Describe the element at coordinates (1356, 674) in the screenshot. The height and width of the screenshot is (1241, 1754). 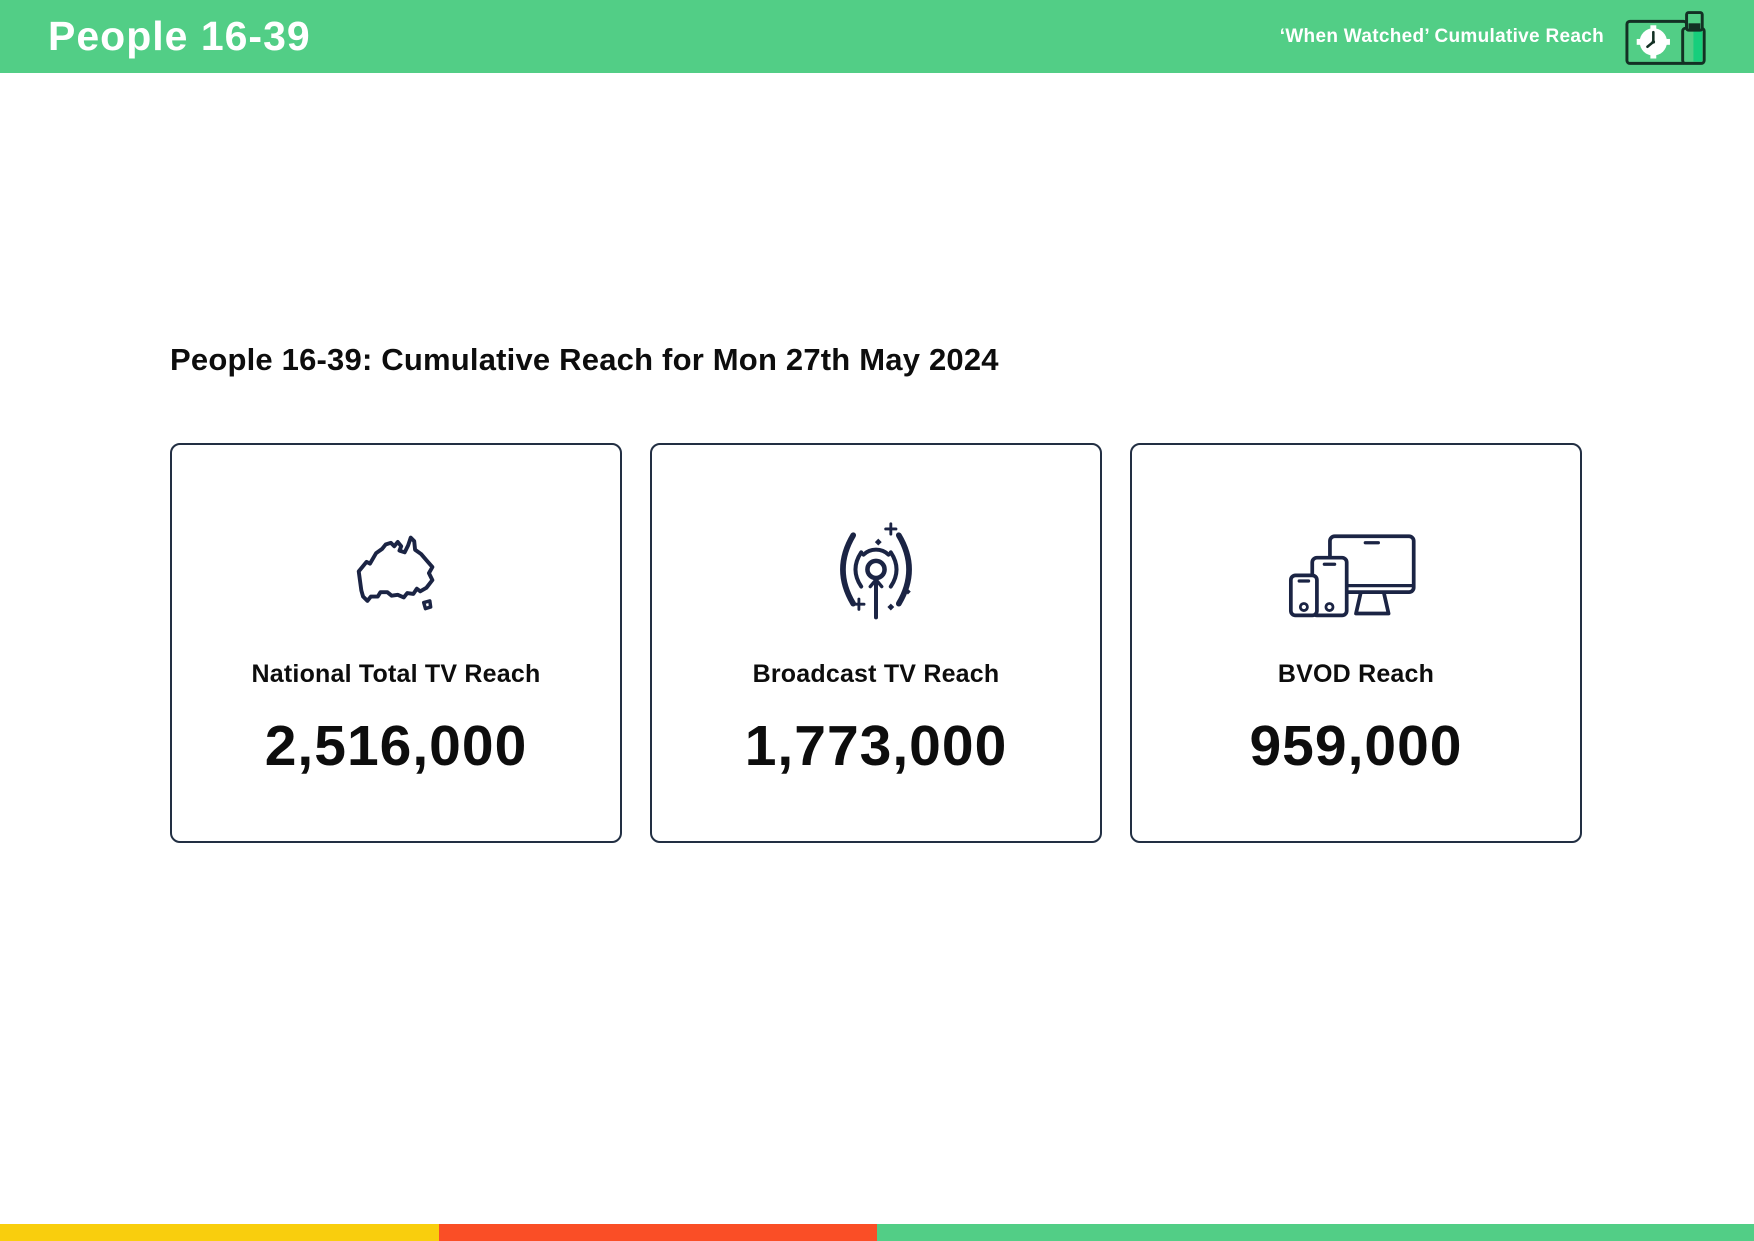
I see `card-label: BVOD Reach` at that location.